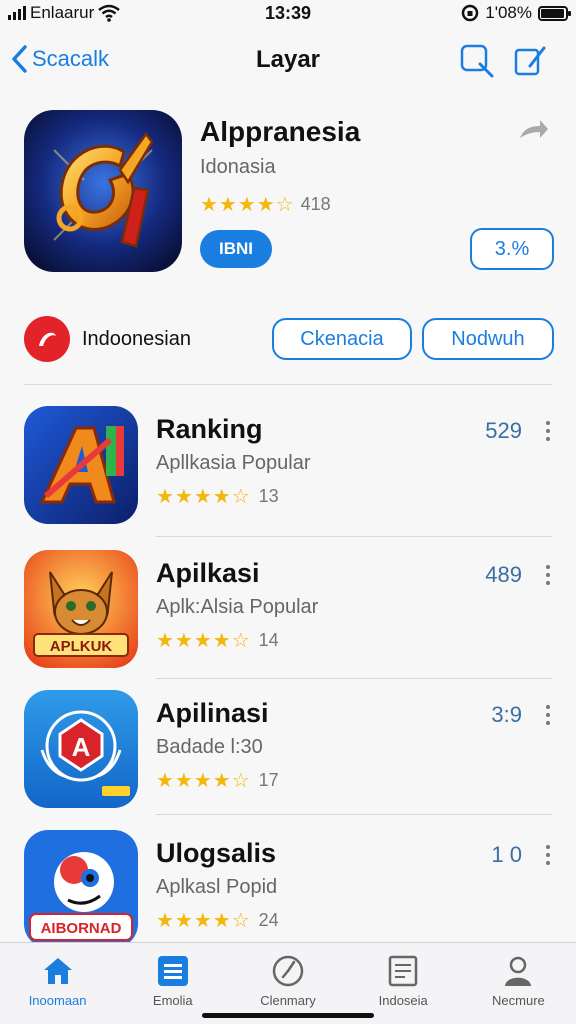 The image size is (576, 1024). Describe the element at coordinates (208, 573) in the screenshot. I see `app-name: Apilkasi` at that location.